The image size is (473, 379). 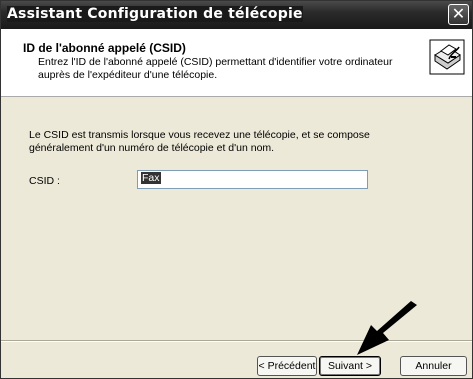 What do you see at coordinates (447, 57) in the screenshot?
I see `fax-machine-icon` at bounding box center [447, 57].